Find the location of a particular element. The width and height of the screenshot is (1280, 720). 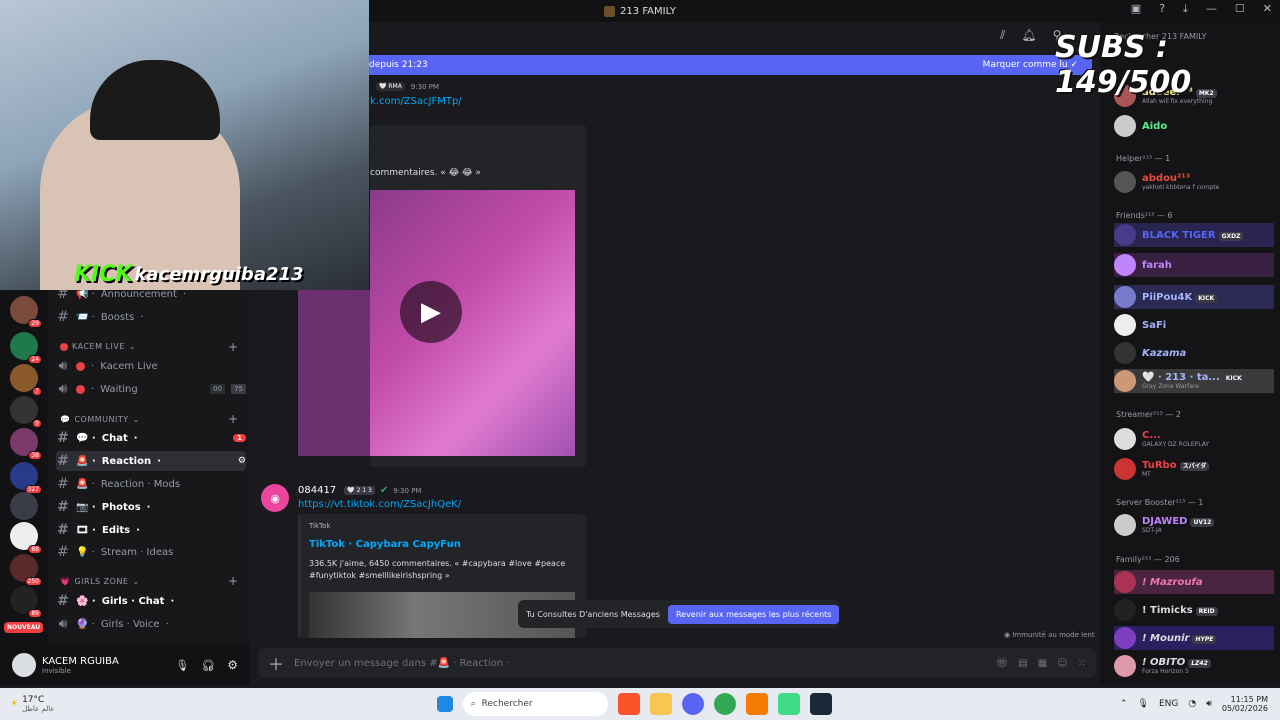

member-item: ! OBITO LZ42 Forza Horizon 5 is located at coordinates (1194, 666).